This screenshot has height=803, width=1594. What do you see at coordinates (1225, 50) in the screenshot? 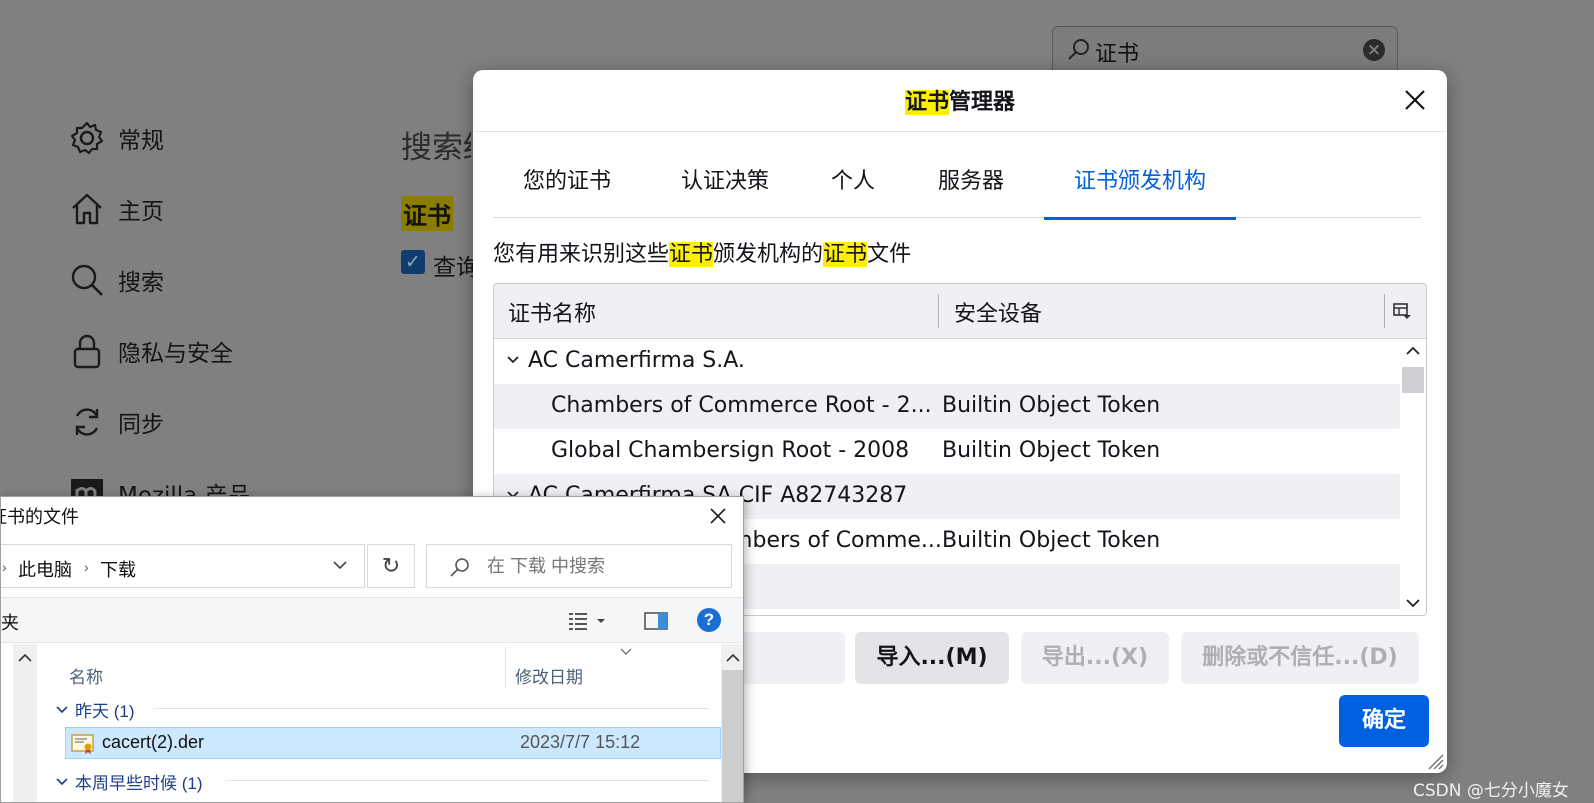
I see `settings-search-box: 证书 ×` at bounding box center [1225, 50].